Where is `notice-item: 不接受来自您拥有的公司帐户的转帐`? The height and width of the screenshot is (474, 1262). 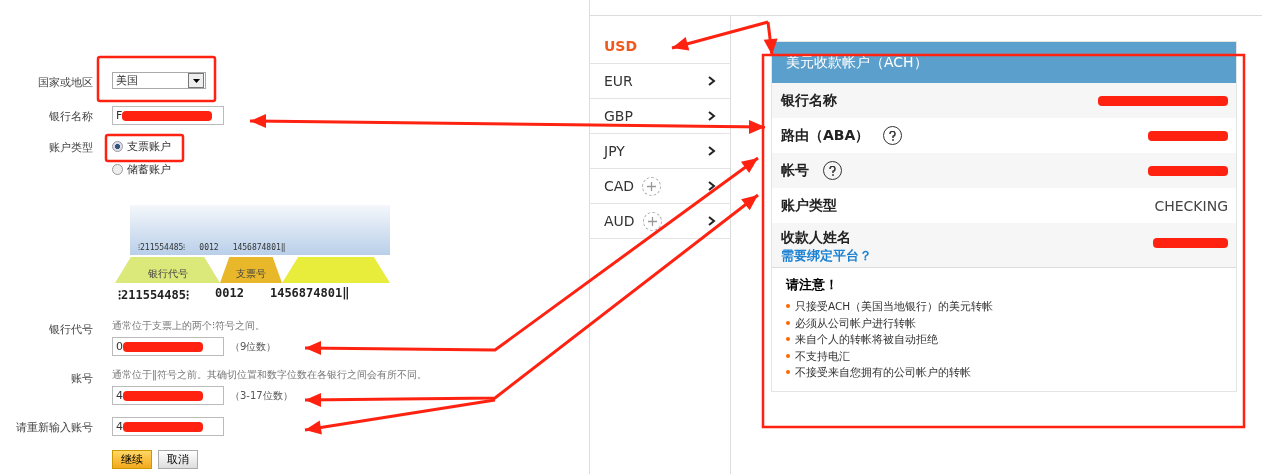
notice-item: 不接受来自您拥有的公司帐户的转帐 is located at coordinates (883, 372).